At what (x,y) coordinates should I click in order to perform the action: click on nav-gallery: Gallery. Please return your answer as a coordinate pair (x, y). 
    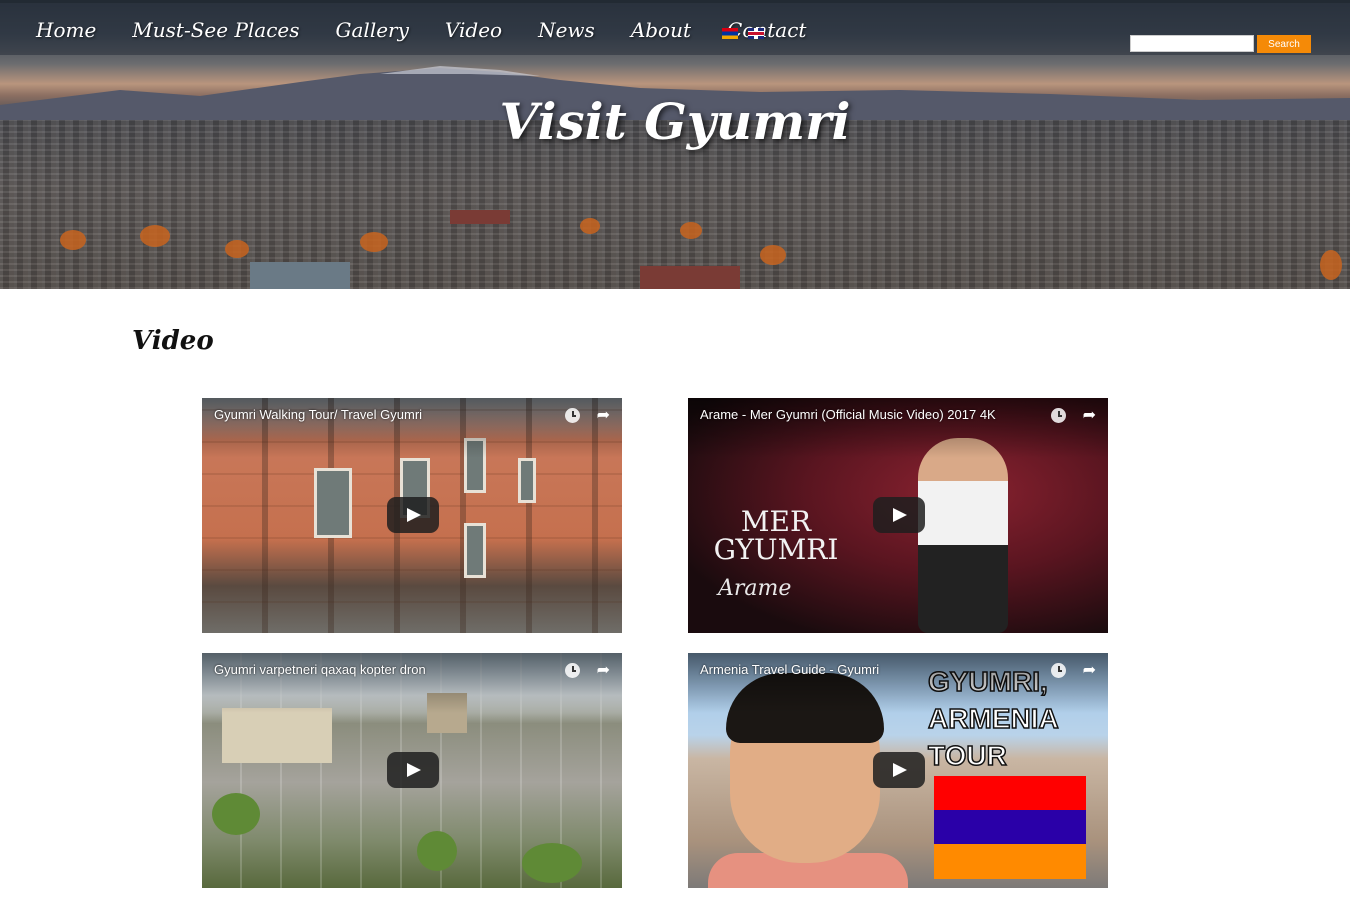
    Looking at the image, I should click on (372, 30).